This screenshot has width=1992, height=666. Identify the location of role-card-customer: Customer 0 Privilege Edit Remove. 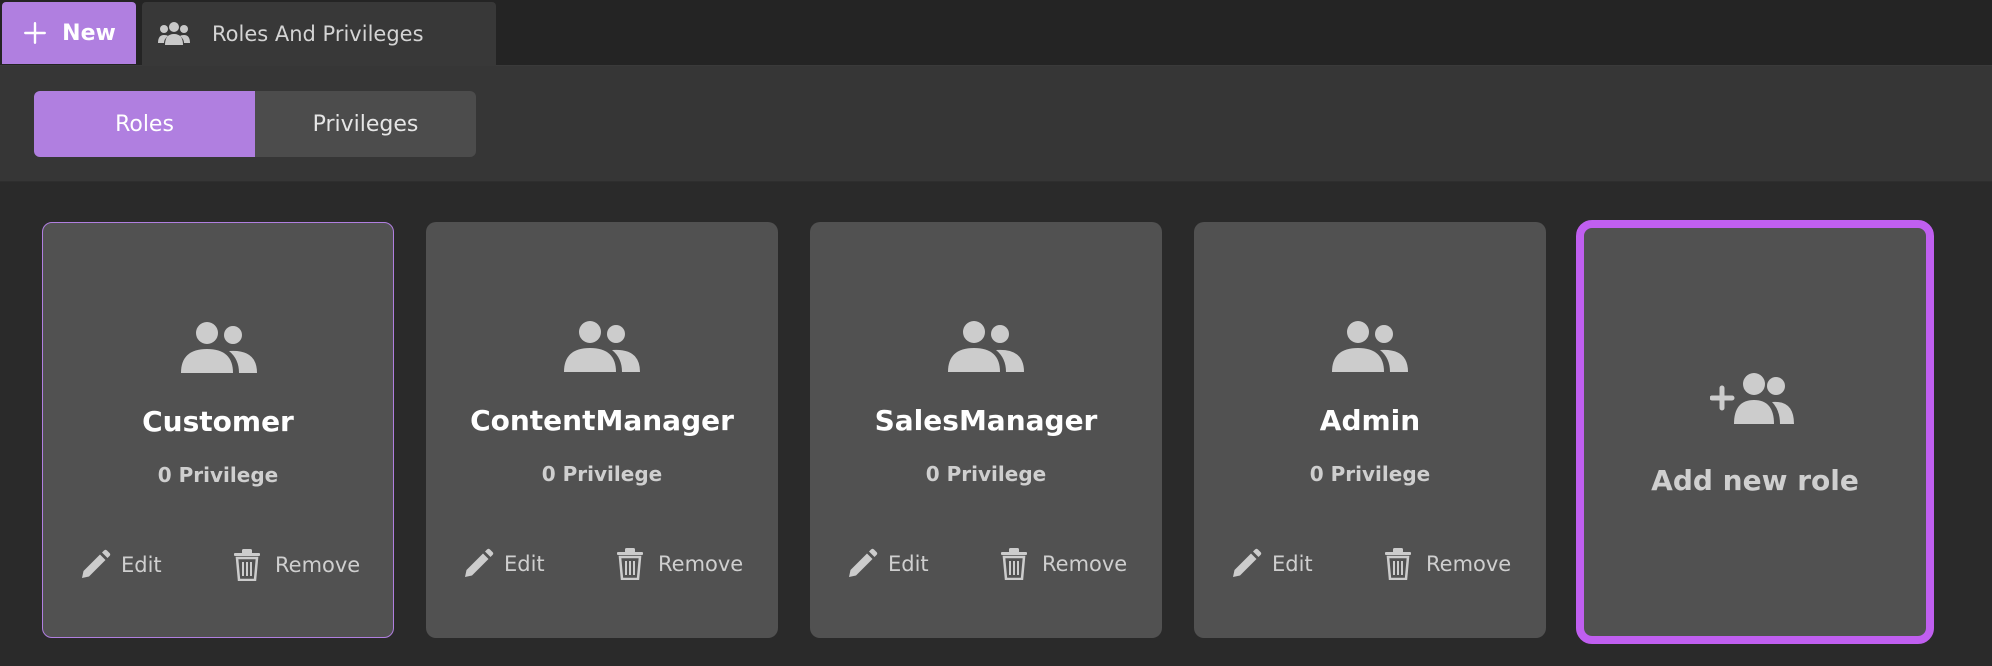
(218, 430).